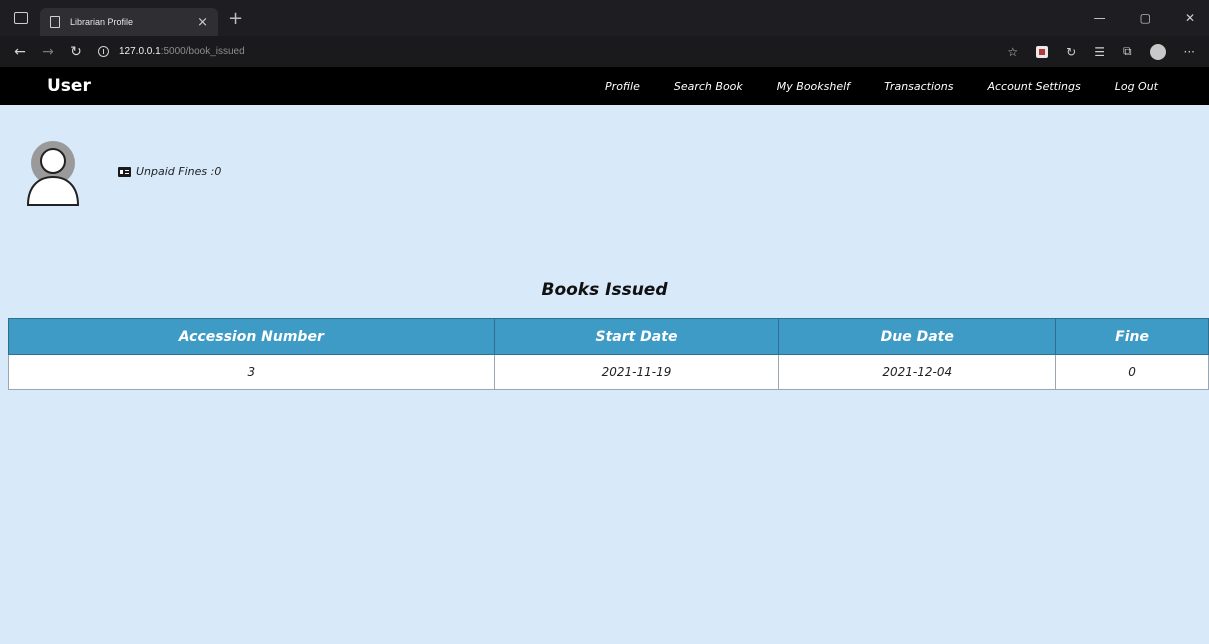  Describe the element at coordinates (202, 51) in the screenshot. I see `url-path: :5000/book_issued` at that location.